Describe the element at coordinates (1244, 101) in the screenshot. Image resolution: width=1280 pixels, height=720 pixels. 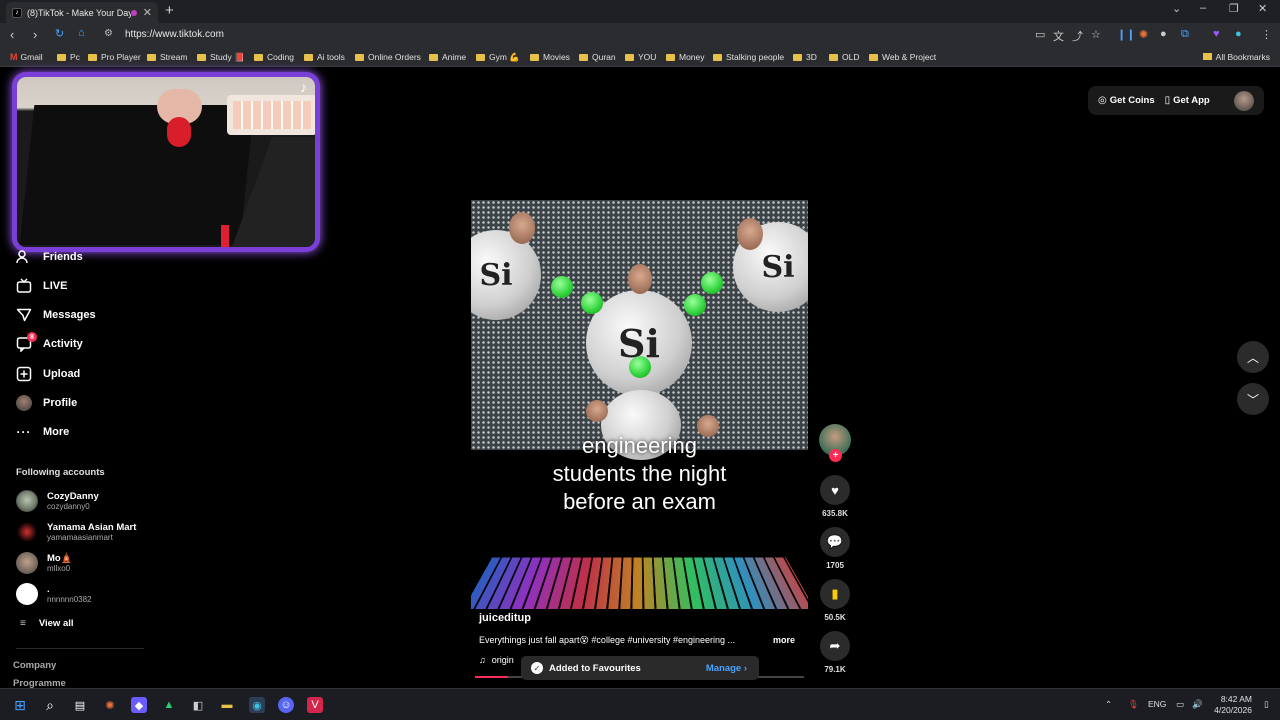
I see `user-avatar` at that location.